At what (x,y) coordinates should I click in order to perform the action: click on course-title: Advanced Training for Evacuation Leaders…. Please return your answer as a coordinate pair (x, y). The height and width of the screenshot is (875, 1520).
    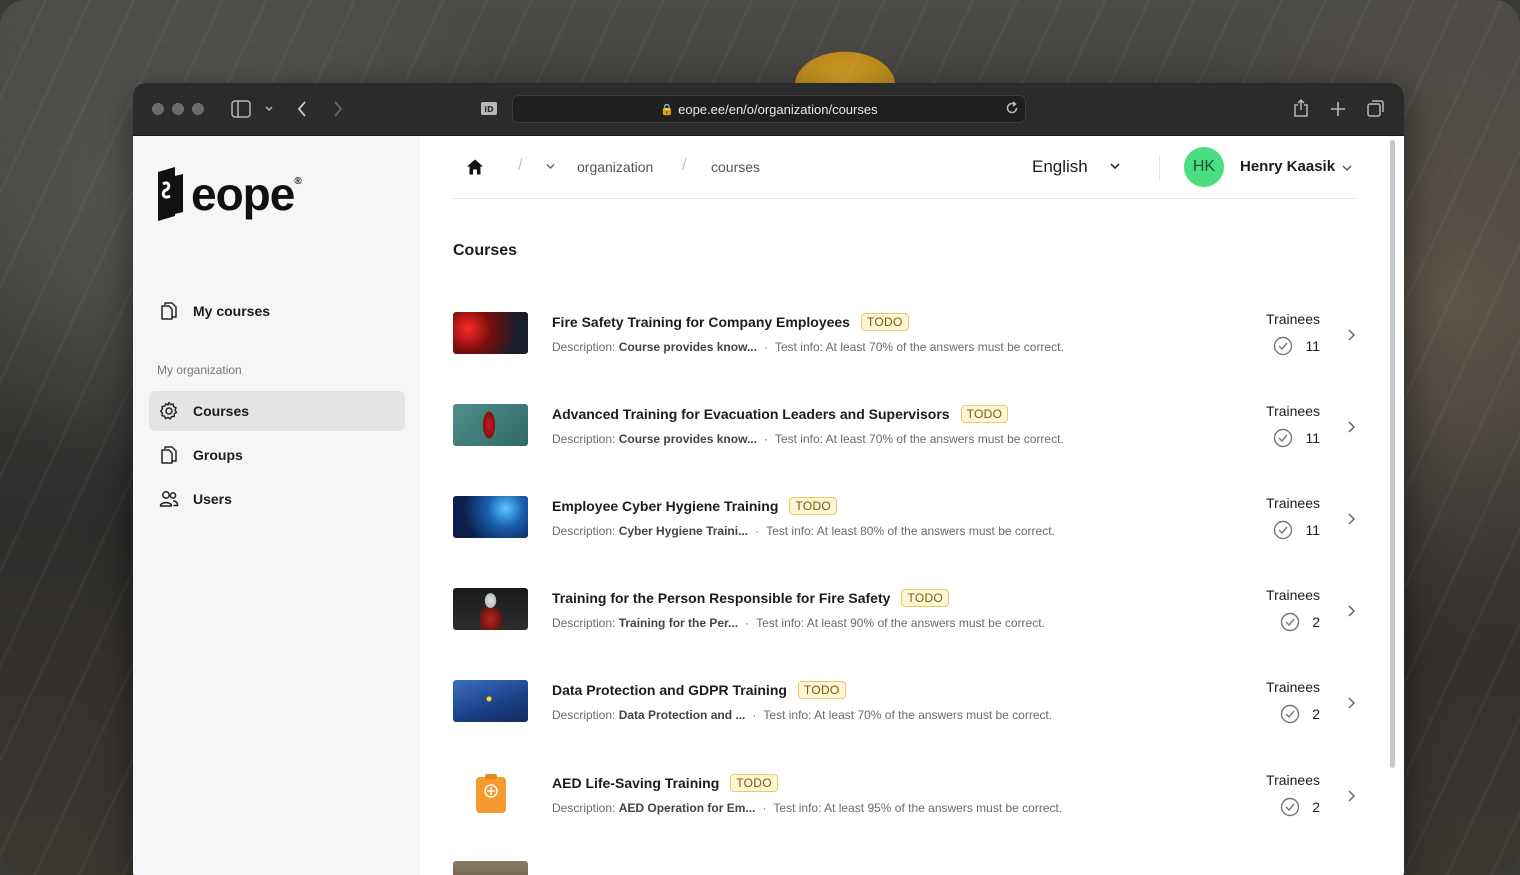
    Looking at the image, I should click on (780, 414).